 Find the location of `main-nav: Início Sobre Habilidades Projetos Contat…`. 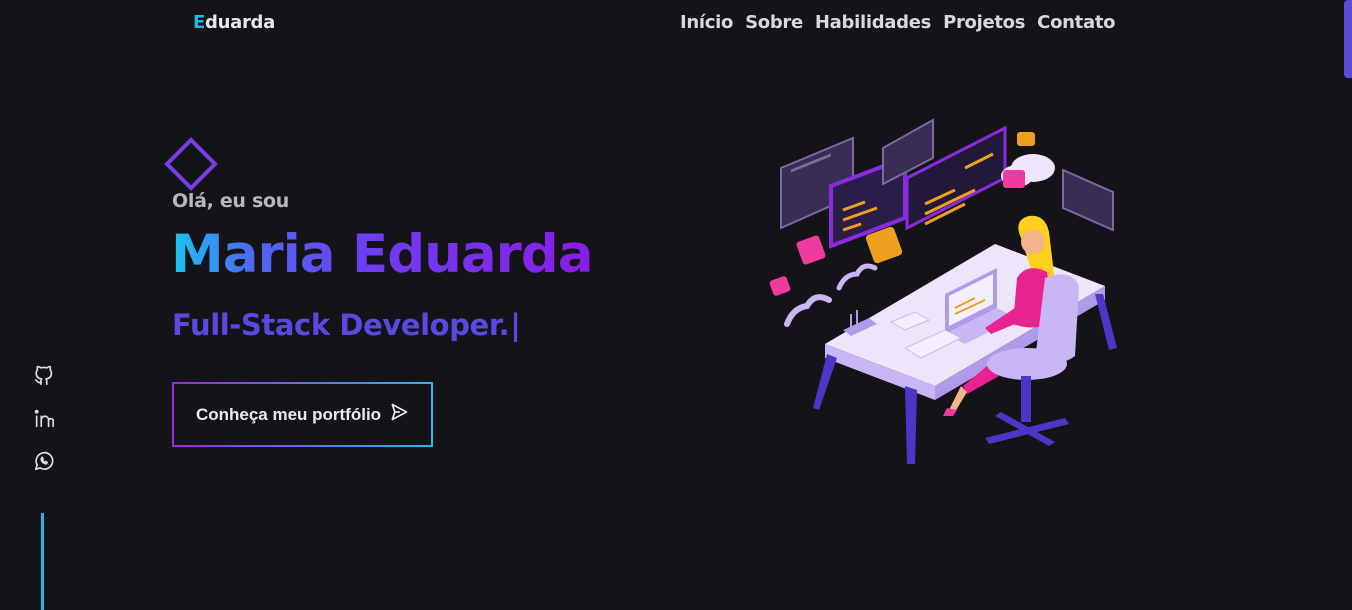

main-nav: Início Sobre Habilidades Projetos Contat… is located at coordinates (897, 22).